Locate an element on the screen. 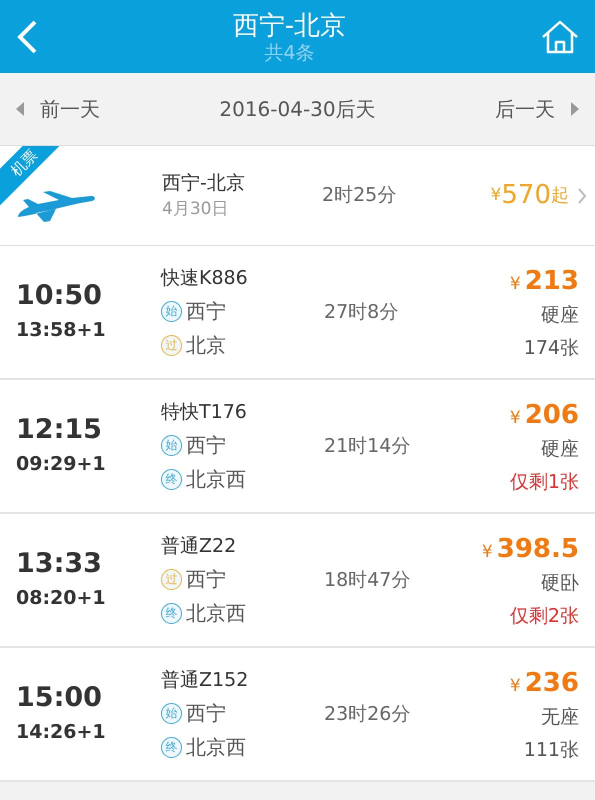  arrival-time: 13:58+1 is located at coordinates (61, 330).